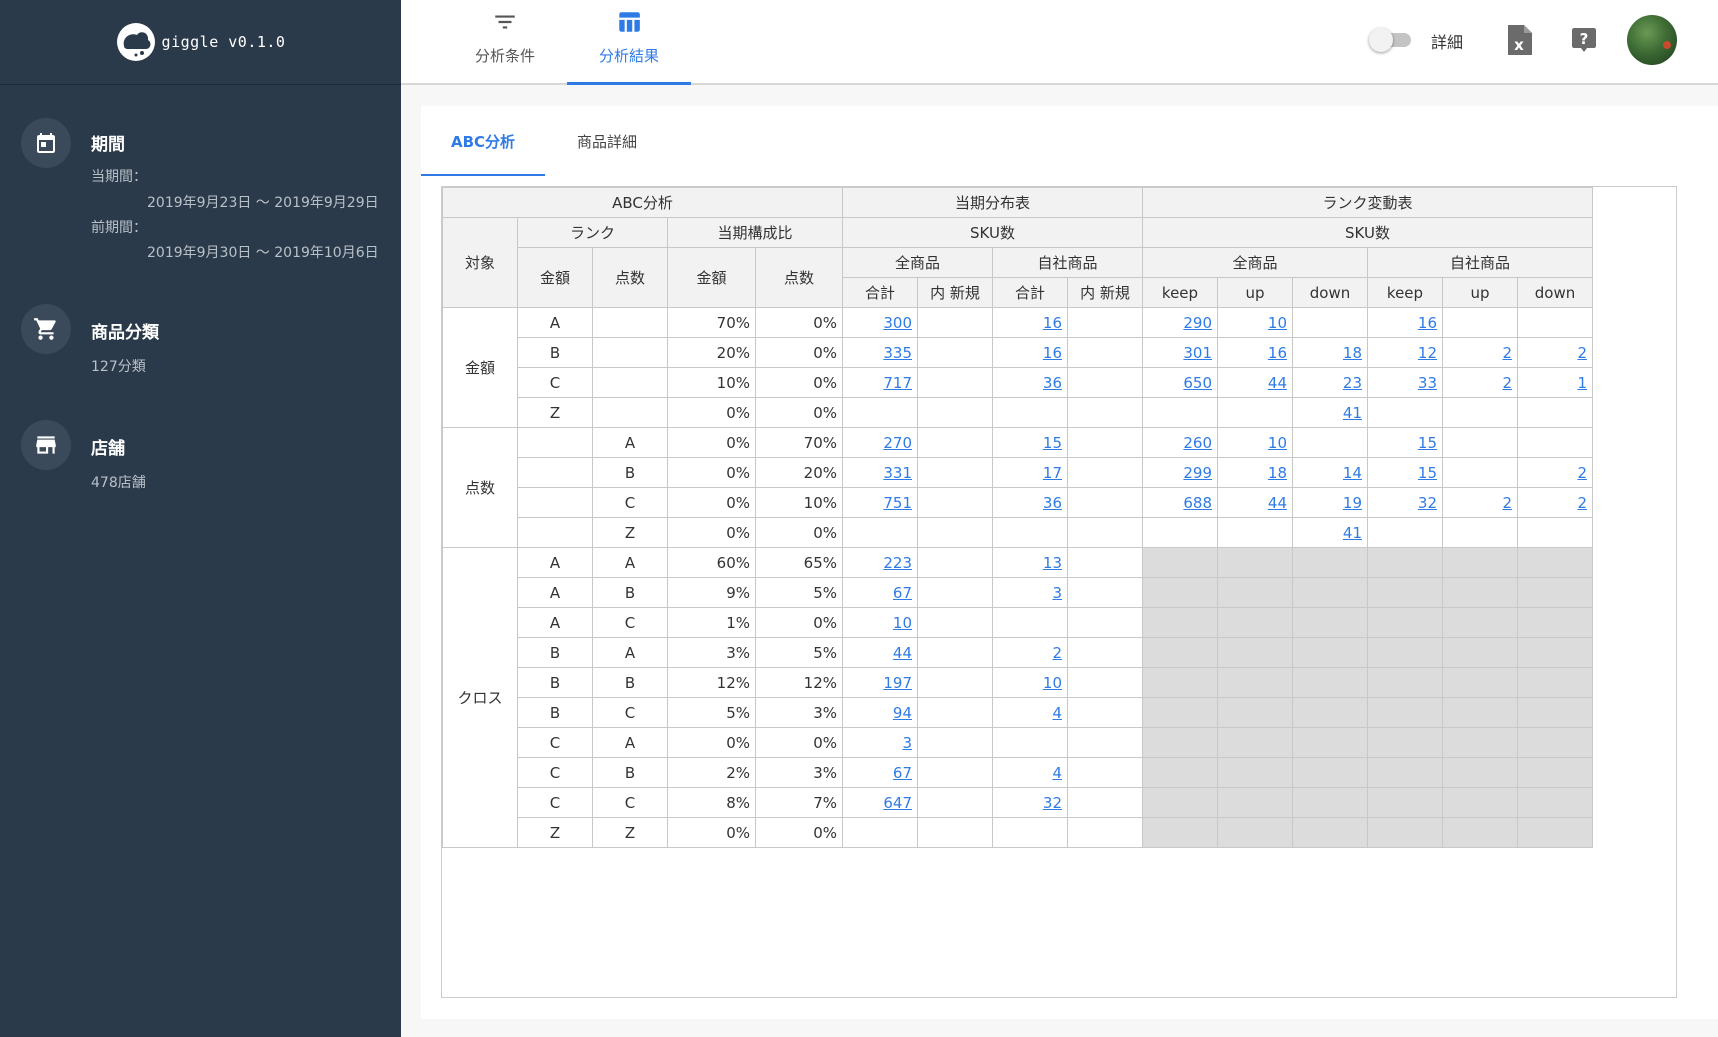 This screenshot has width=1718, height=1037. I want to click on cell-ratio-amount: 0%, so click(711, 502).